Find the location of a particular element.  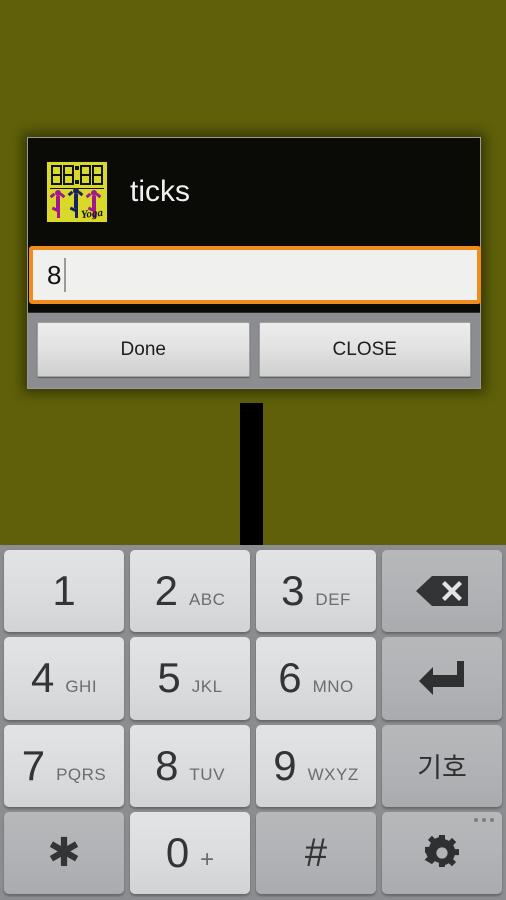

hash-icon: # is located at coordinates (316, 852).